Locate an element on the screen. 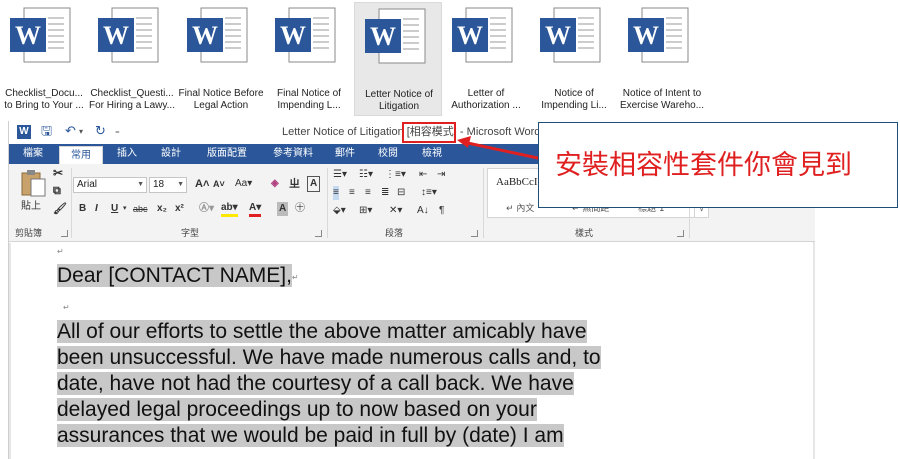 The width and height of the screenshot is (900, 459). styles-launcher-icon is located at coordinates (680, 233).